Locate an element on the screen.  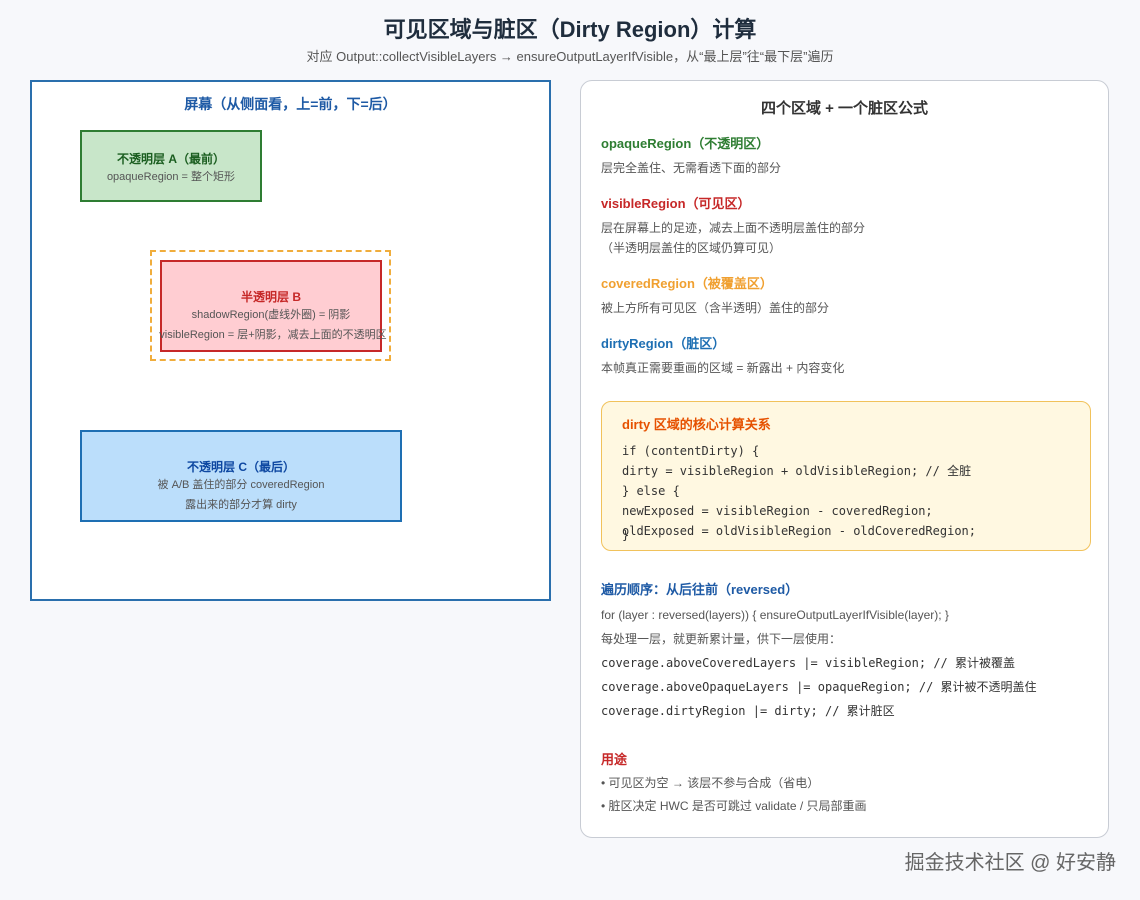
region-covered-desc: 被上方所有可见区（含半透明）盖住的部分 is located at coordinates (715, 308).